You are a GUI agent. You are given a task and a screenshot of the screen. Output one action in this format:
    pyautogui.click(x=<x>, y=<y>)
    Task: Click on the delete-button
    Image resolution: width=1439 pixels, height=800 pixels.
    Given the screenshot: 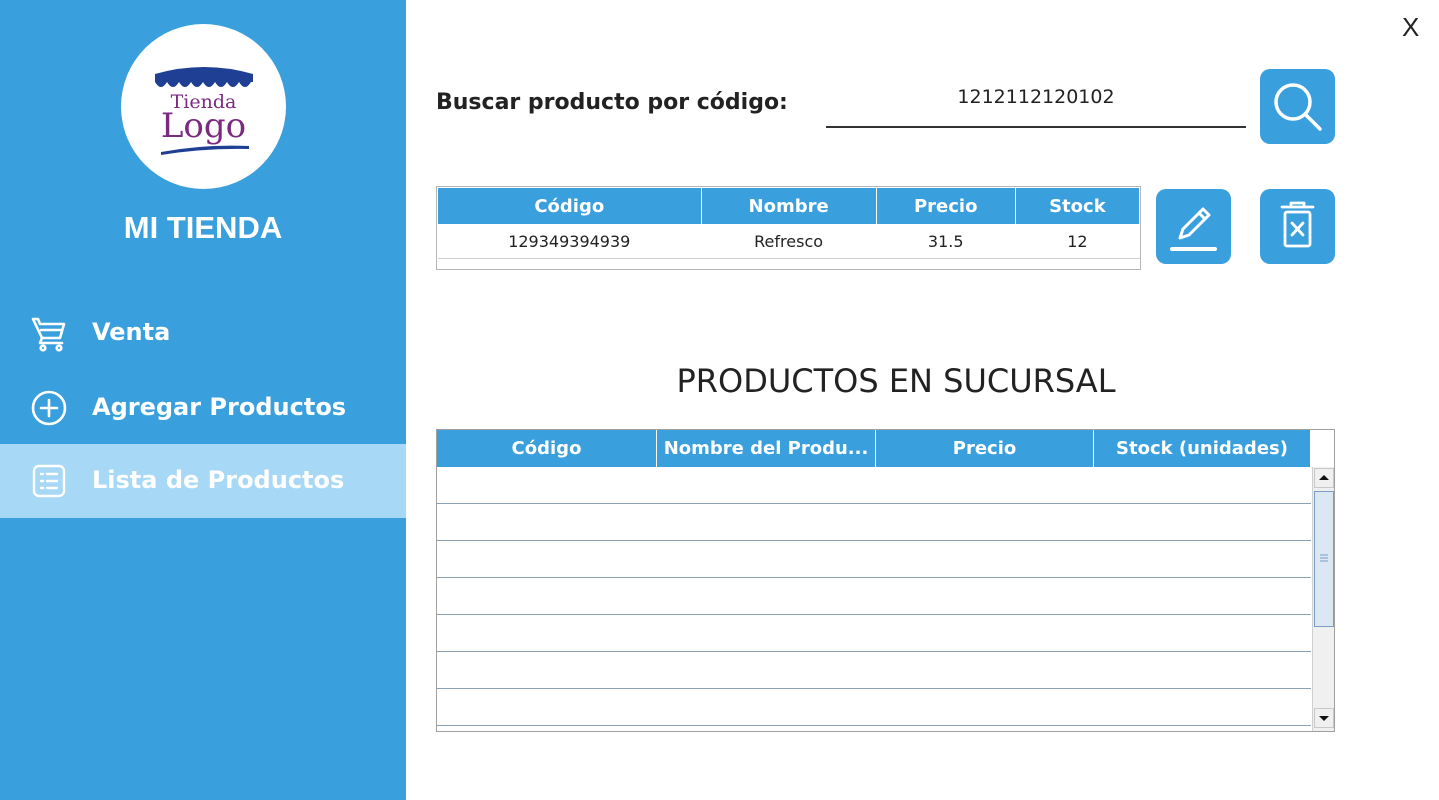 What is the action you would take?
    pyautogui.click(x=1297, y=226)
    